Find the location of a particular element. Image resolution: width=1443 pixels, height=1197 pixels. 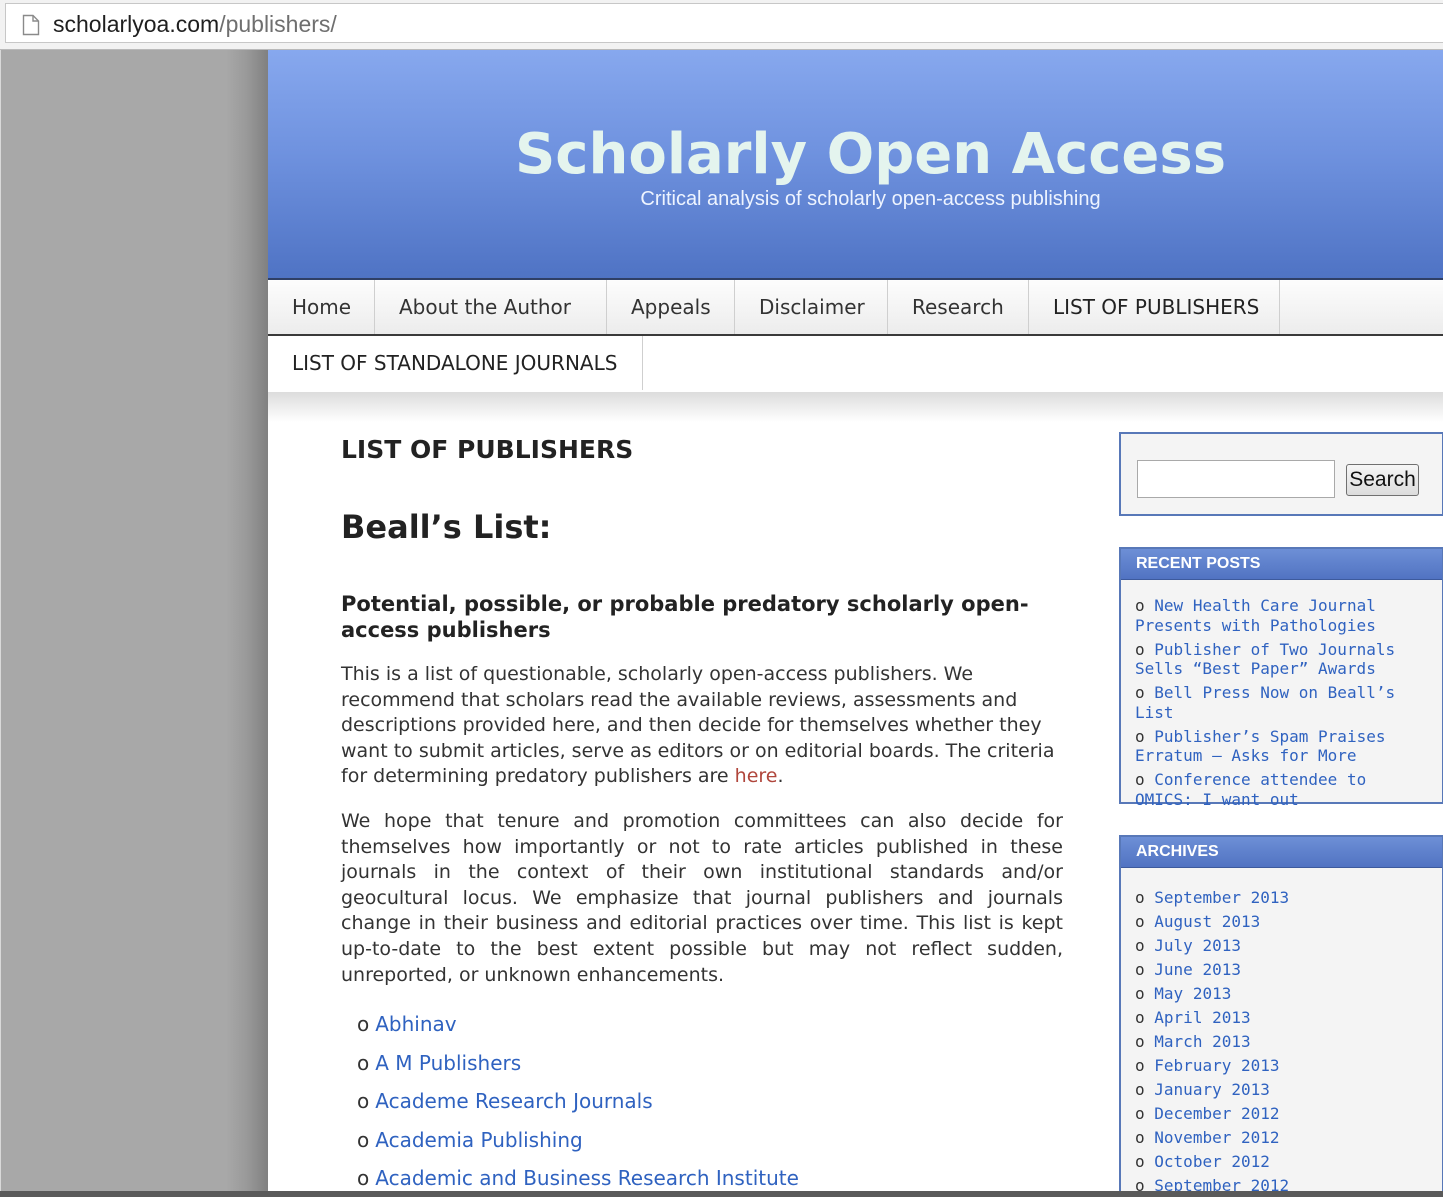

archive-link: May 2013 is located at coordinates (1192, 993).